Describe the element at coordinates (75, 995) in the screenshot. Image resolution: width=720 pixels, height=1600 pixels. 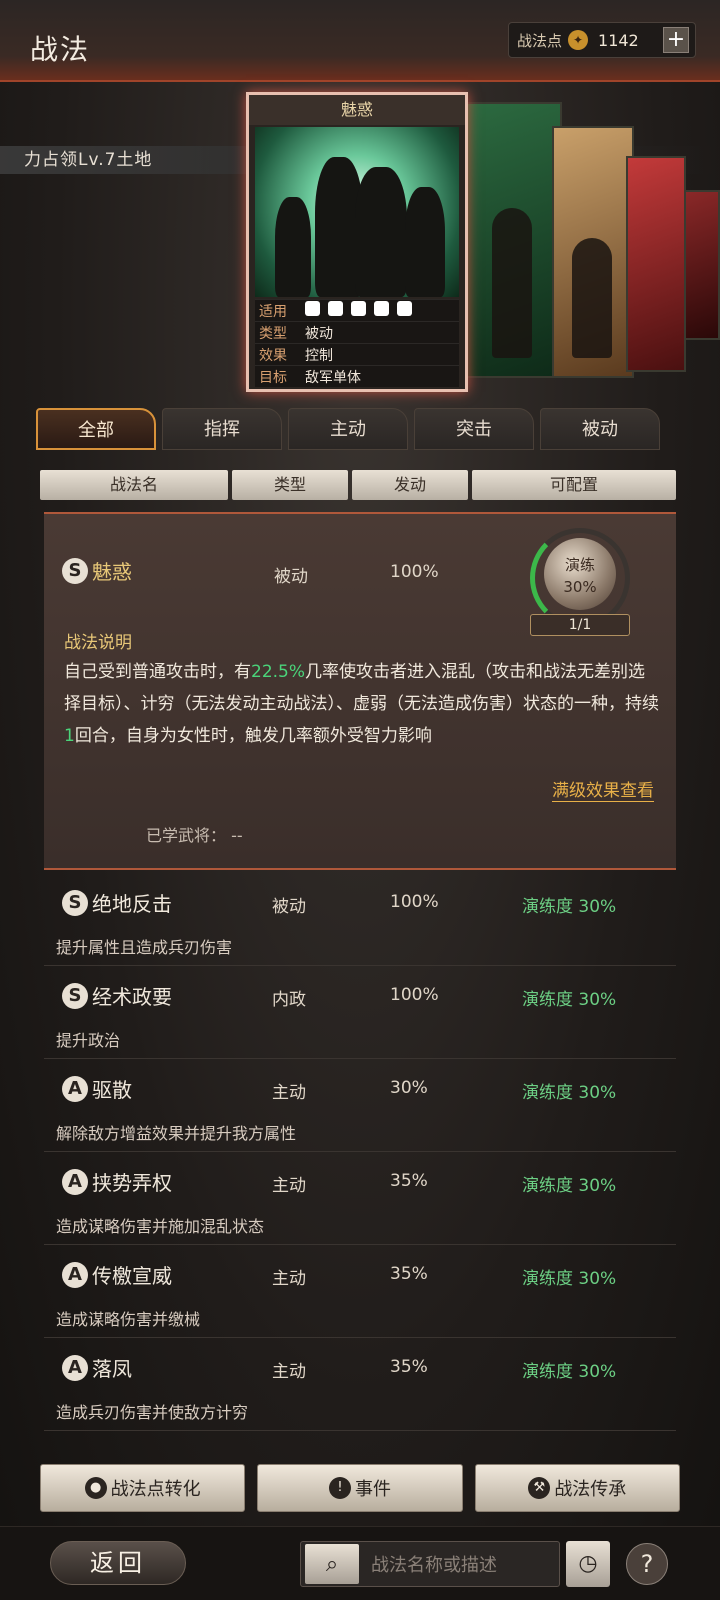
I see `rank-badge: S` at that location.